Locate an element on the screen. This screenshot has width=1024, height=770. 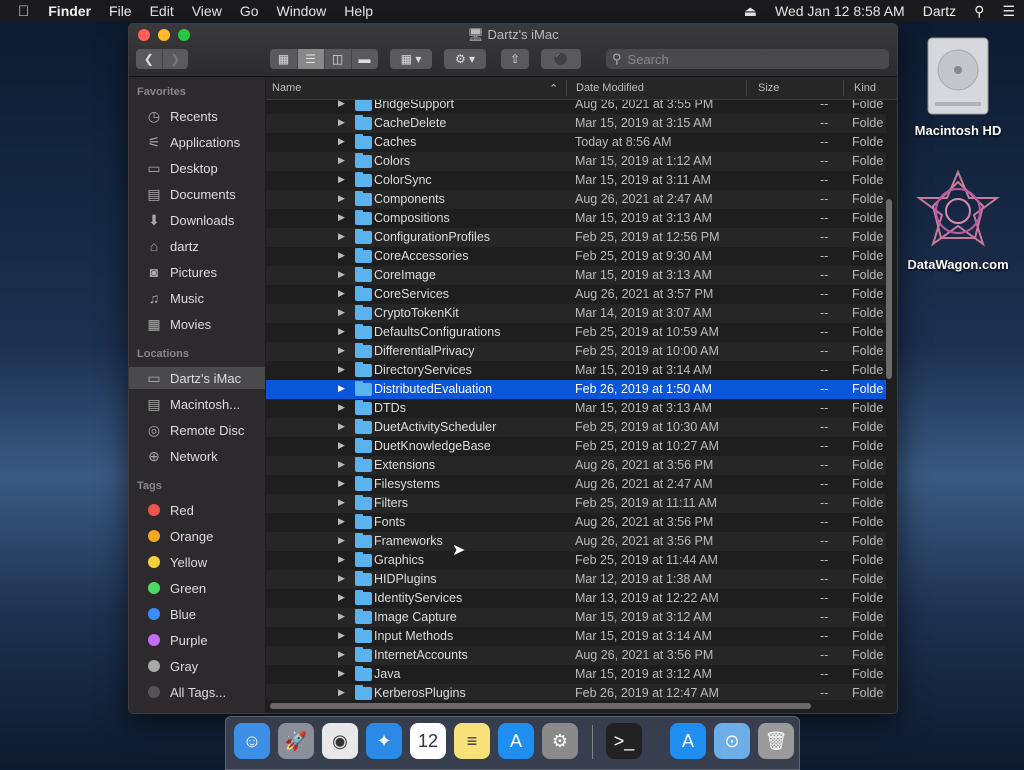
sidebar-item-movies: ▦ Movies is located at coordinates (197, 324).